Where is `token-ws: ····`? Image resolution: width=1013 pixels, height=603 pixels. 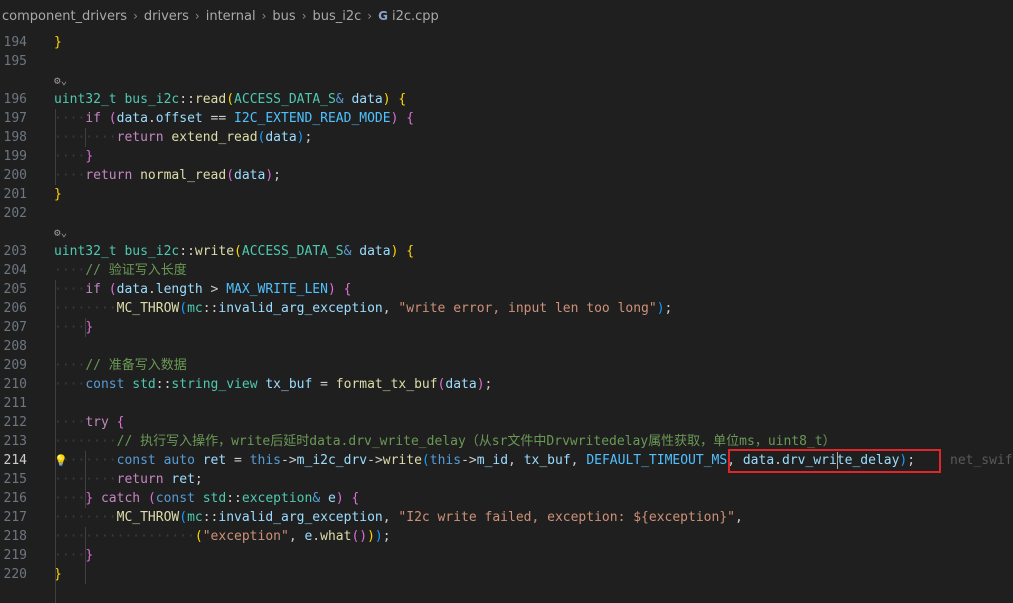
token-ws: ···· is located at coordinates (70, 555).